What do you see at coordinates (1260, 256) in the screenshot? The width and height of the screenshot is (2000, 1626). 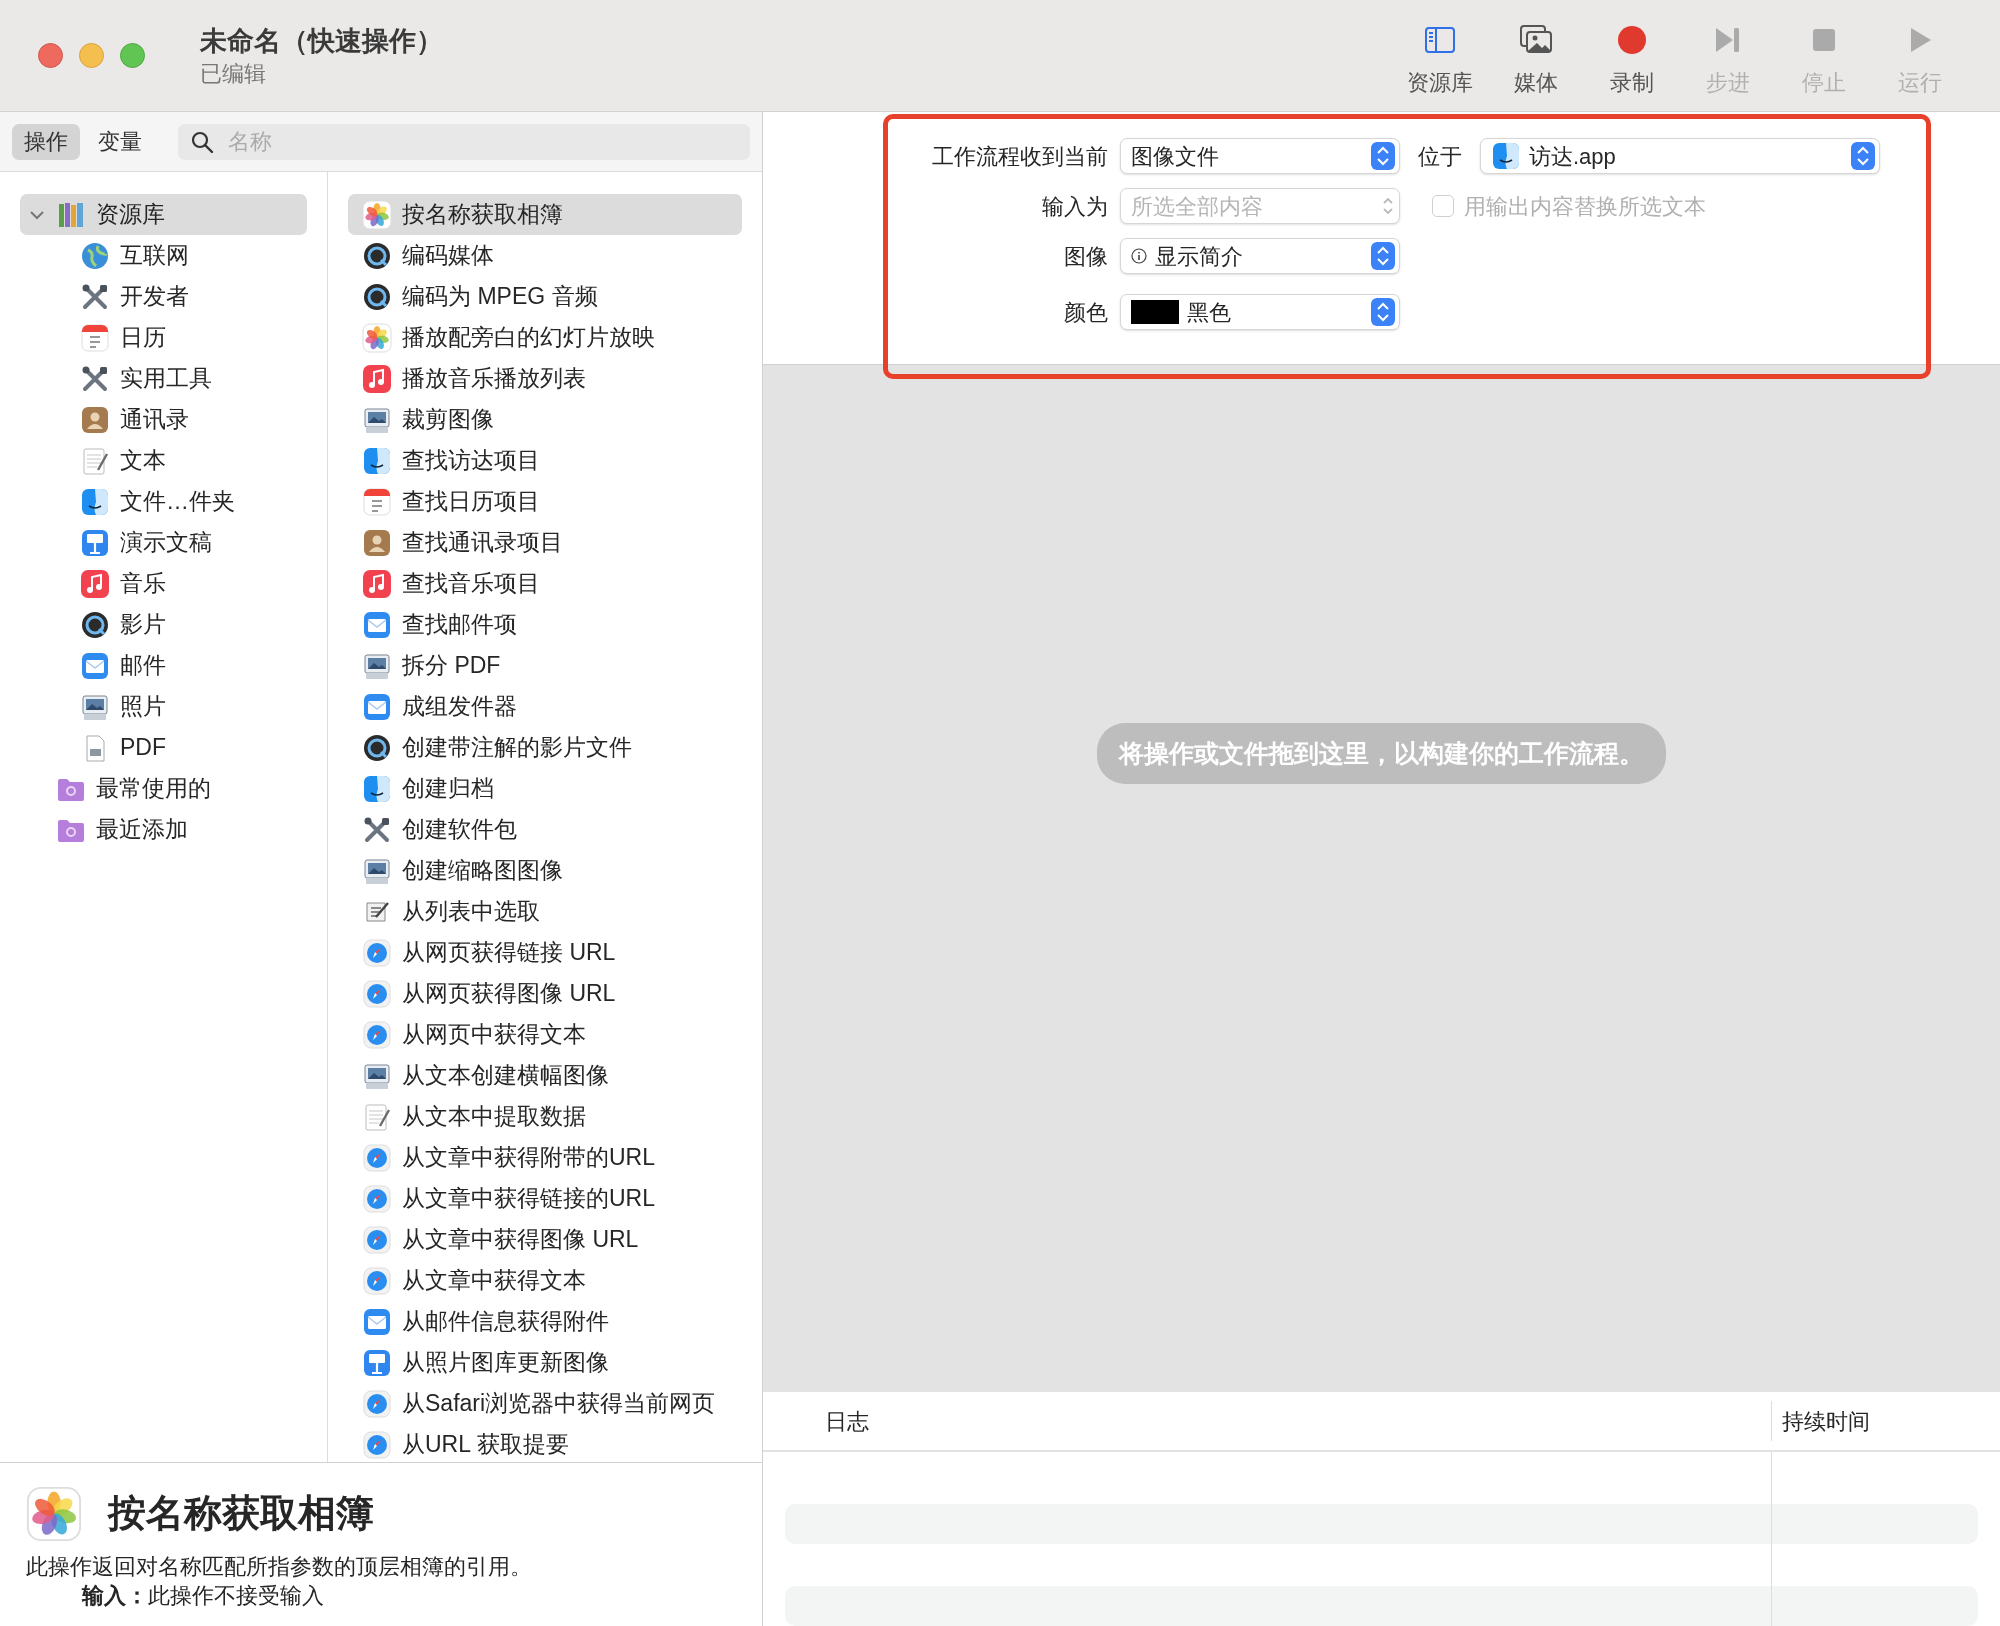 I see `popup-button: 显示简介` at bounding box center [1260, 256].